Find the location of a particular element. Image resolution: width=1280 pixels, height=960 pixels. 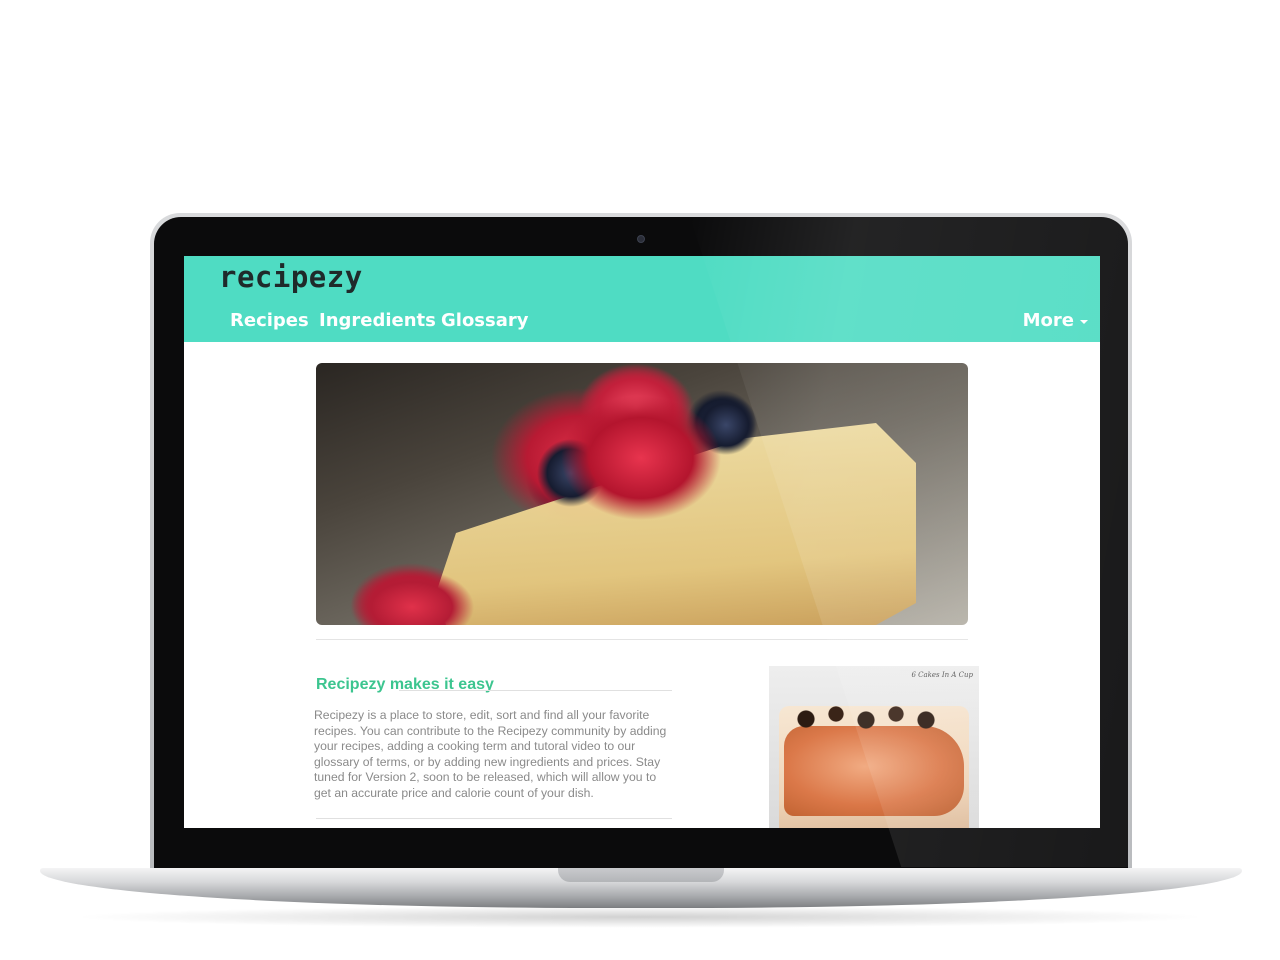

thumbnail-chocolate-chips is located at coordinates (871, 719).